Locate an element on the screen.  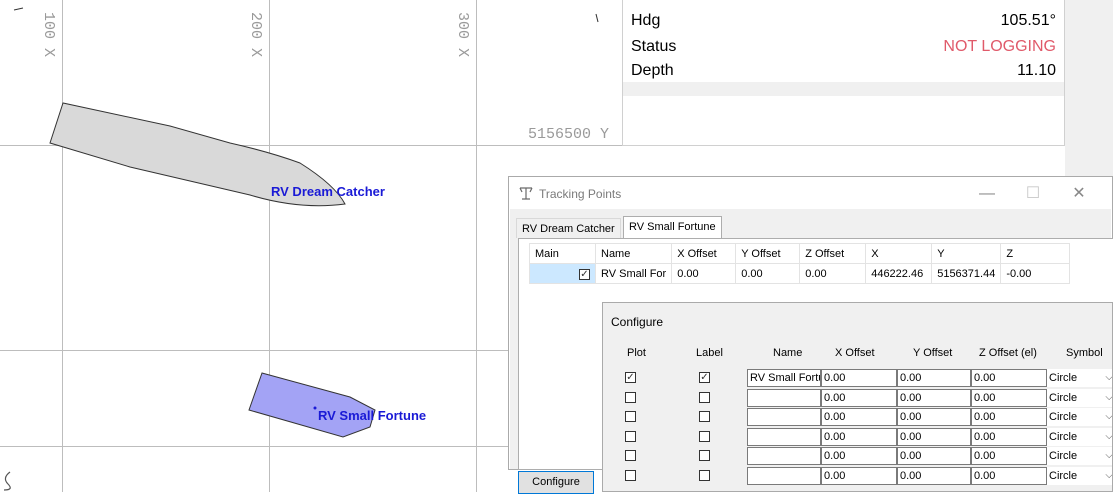
info-value: 105.51° is located at coordinates (1028, 20).